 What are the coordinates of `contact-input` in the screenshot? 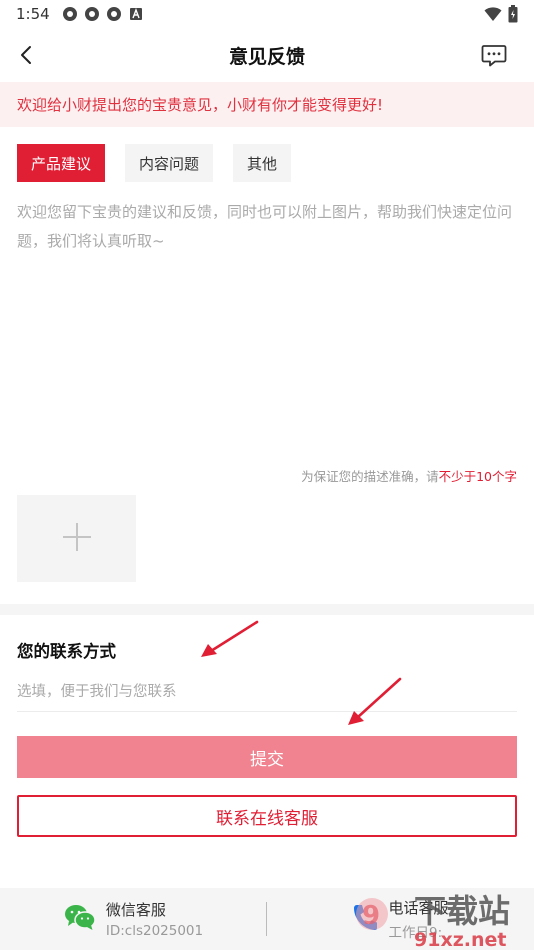 It's located at (267, 692).